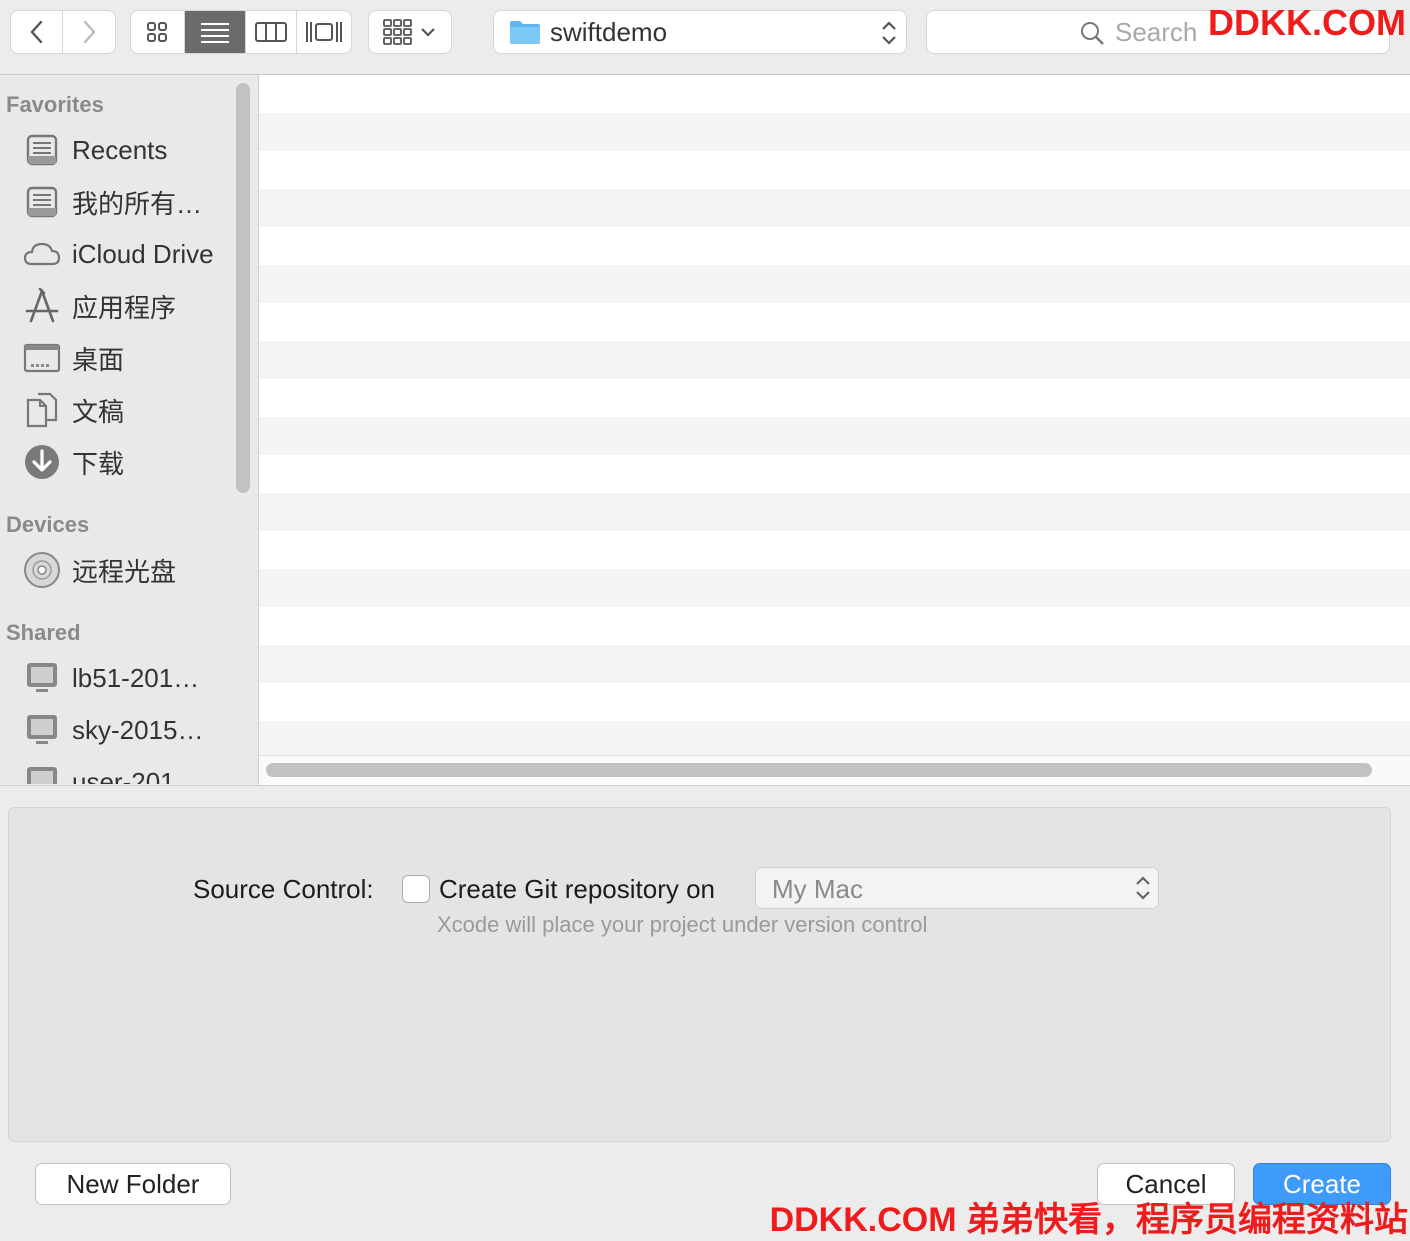  I want to click on sidebar-item-applications: 应用程序, so click(99, 306).